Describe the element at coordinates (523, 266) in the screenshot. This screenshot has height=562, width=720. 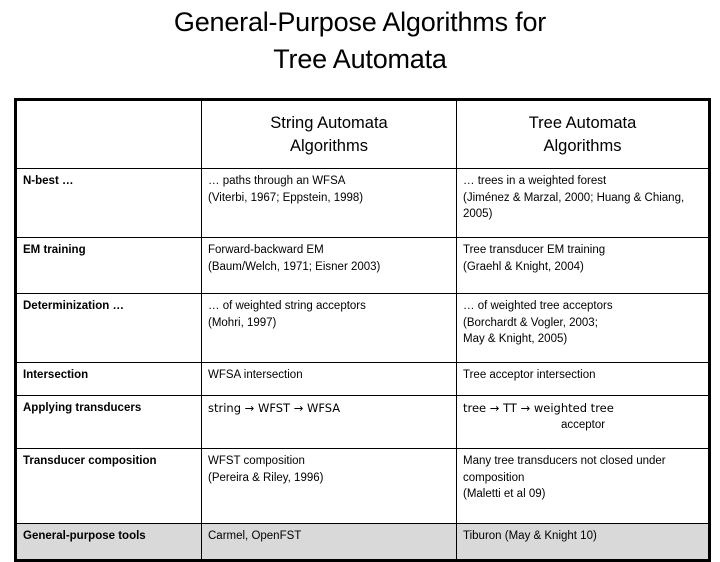
I see `cell-line: (Graehl & Knight, 2004)` at that location.